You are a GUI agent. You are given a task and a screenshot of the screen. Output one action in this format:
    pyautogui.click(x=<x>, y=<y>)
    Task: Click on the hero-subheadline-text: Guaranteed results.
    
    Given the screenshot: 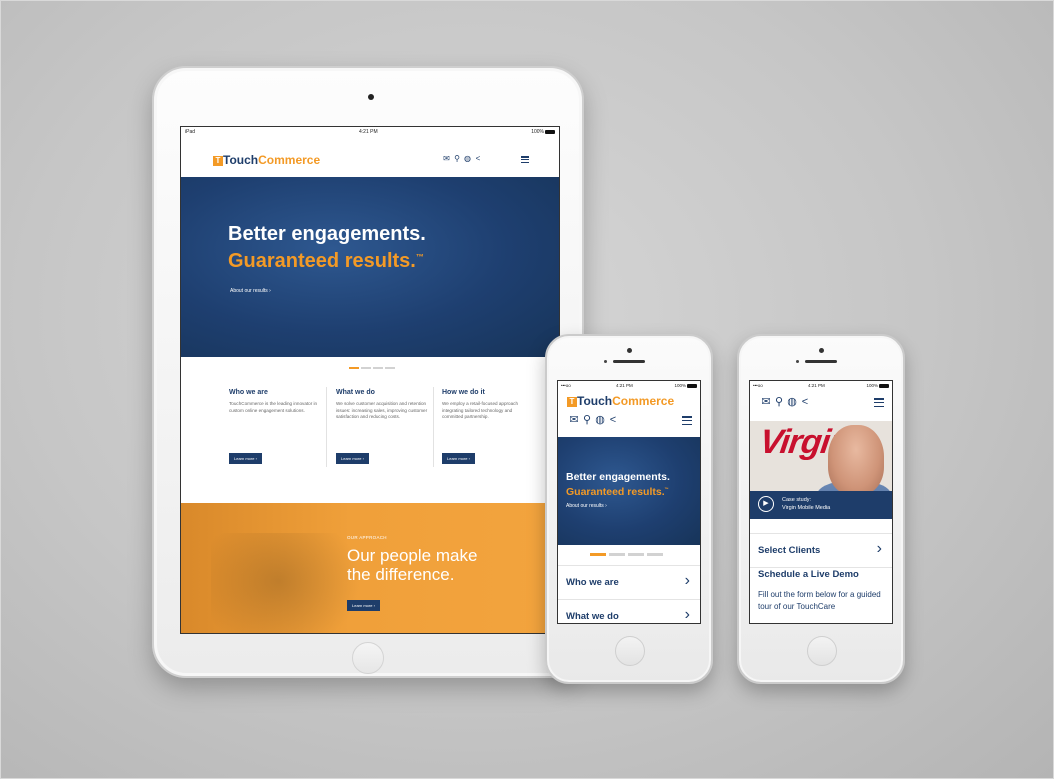 What is the action you would take?
    pyautogui.click(x=322, y=261)
    